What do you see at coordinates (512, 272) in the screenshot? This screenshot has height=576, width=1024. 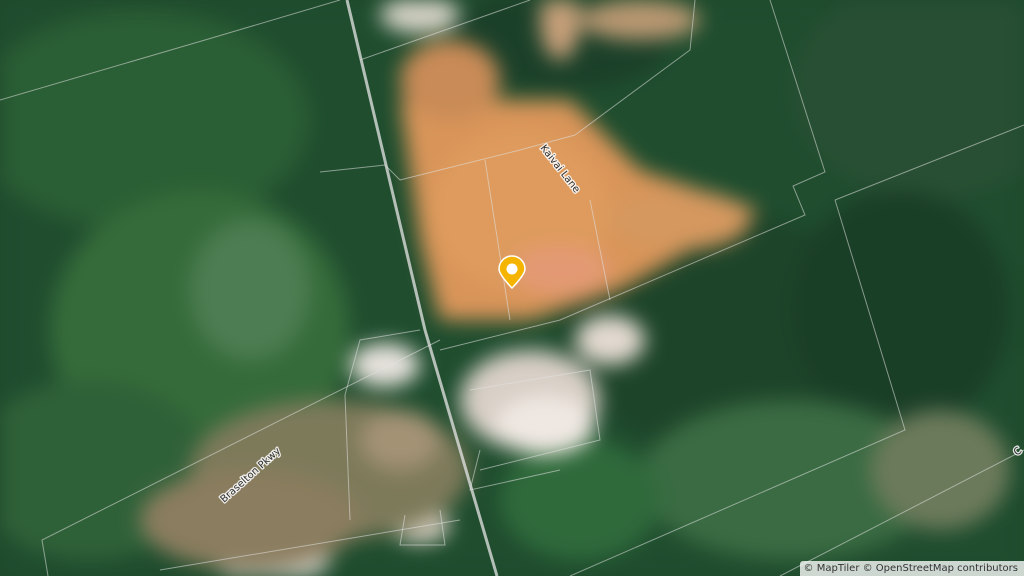 I see `location-marker-icon` at bounding box center [512, 272].